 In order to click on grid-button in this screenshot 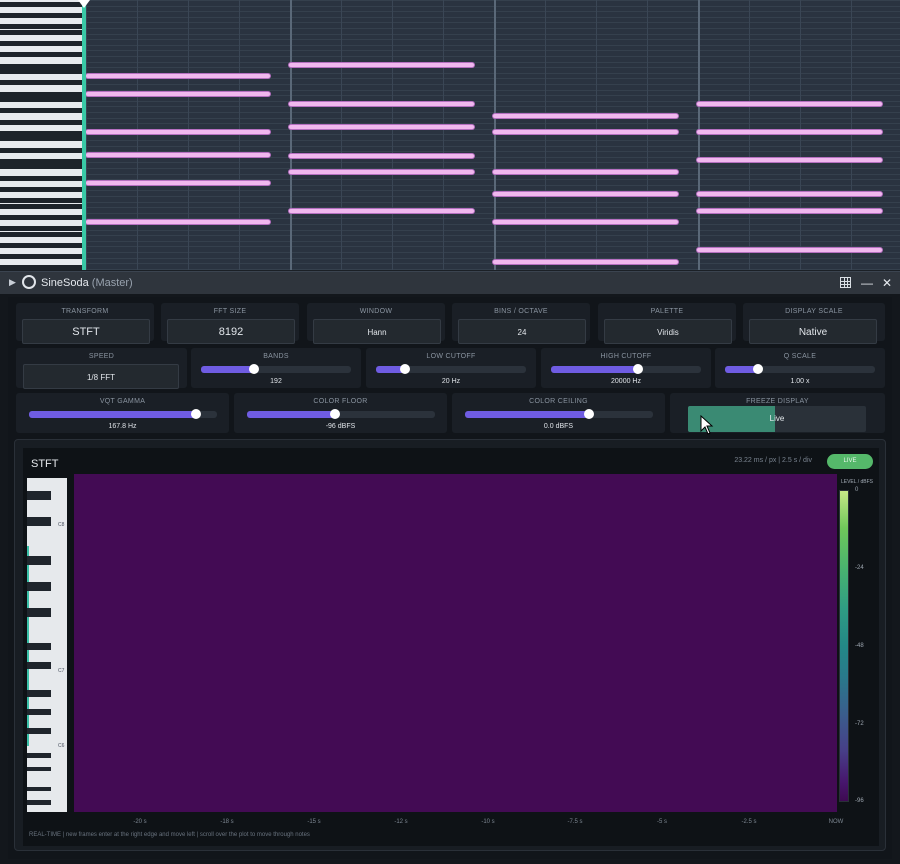, I will do `click(847, 283)`.